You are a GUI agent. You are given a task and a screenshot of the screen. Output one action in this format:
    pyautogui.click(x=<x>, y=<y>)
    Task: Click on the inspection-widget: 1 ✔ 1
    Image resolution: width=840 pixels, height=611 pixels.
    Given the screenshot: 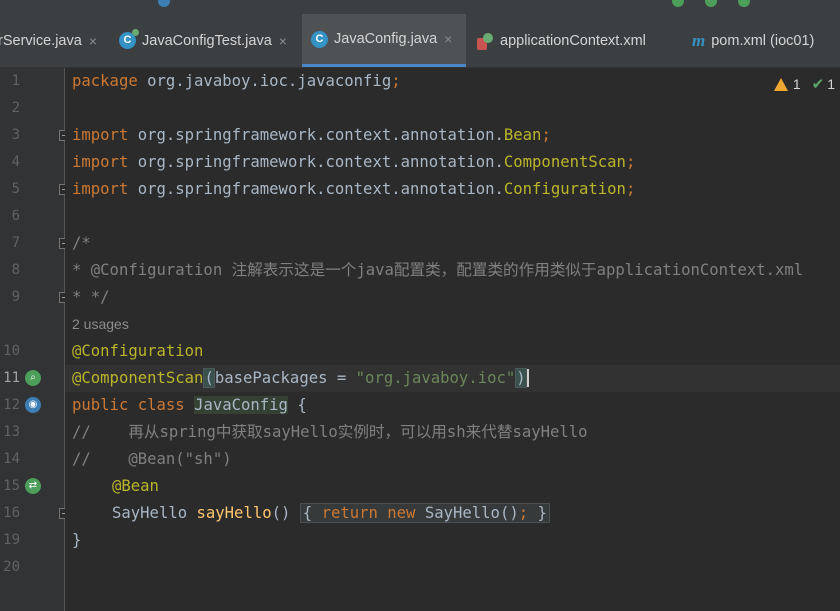 What is the action you would take?
    pyautogui.click(x=804, y=84)
    